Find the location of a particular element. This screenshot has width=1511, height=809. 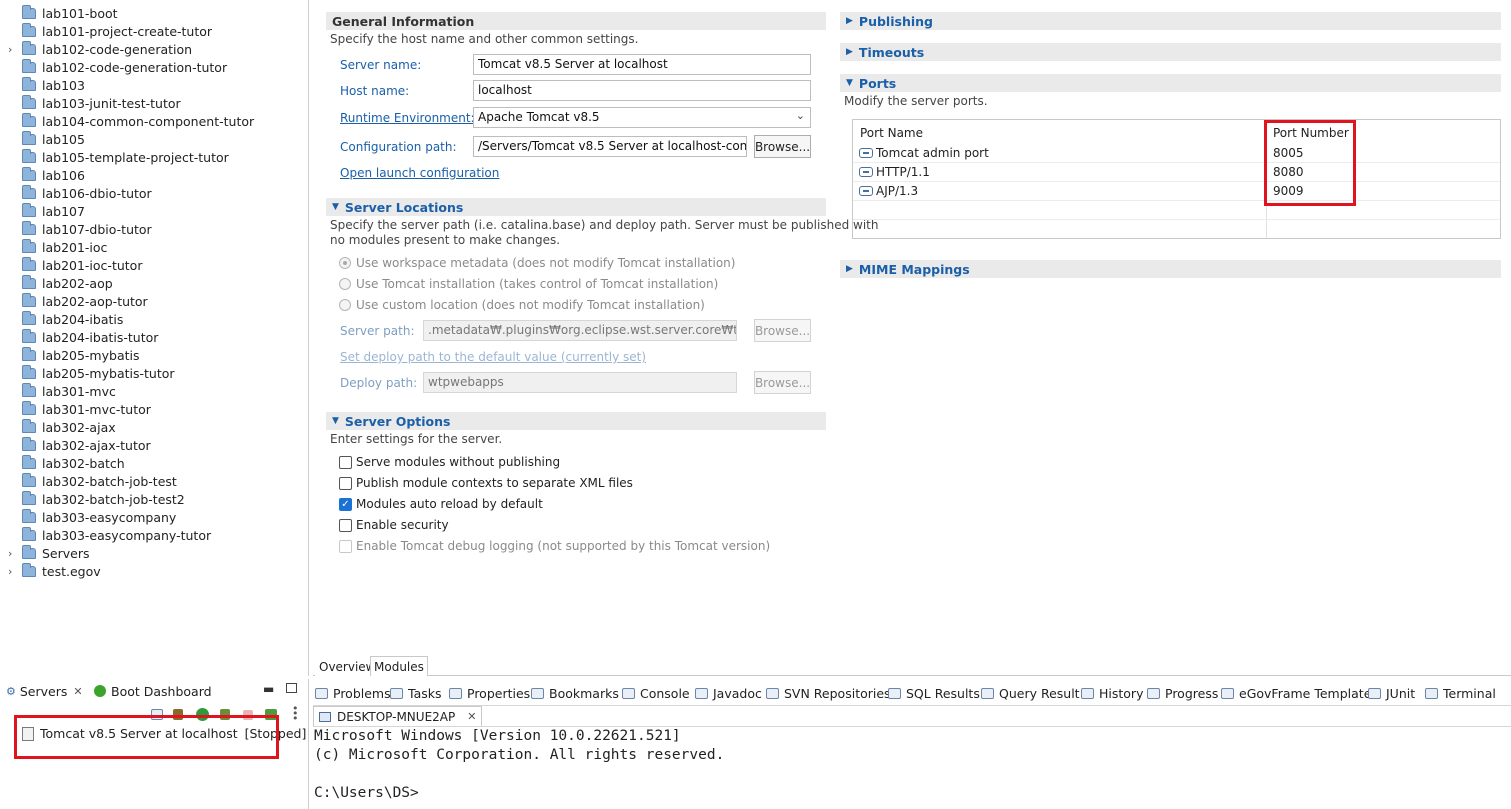

terminal-prompt: C:\Users\DS> is located at coordinates (366, 793).